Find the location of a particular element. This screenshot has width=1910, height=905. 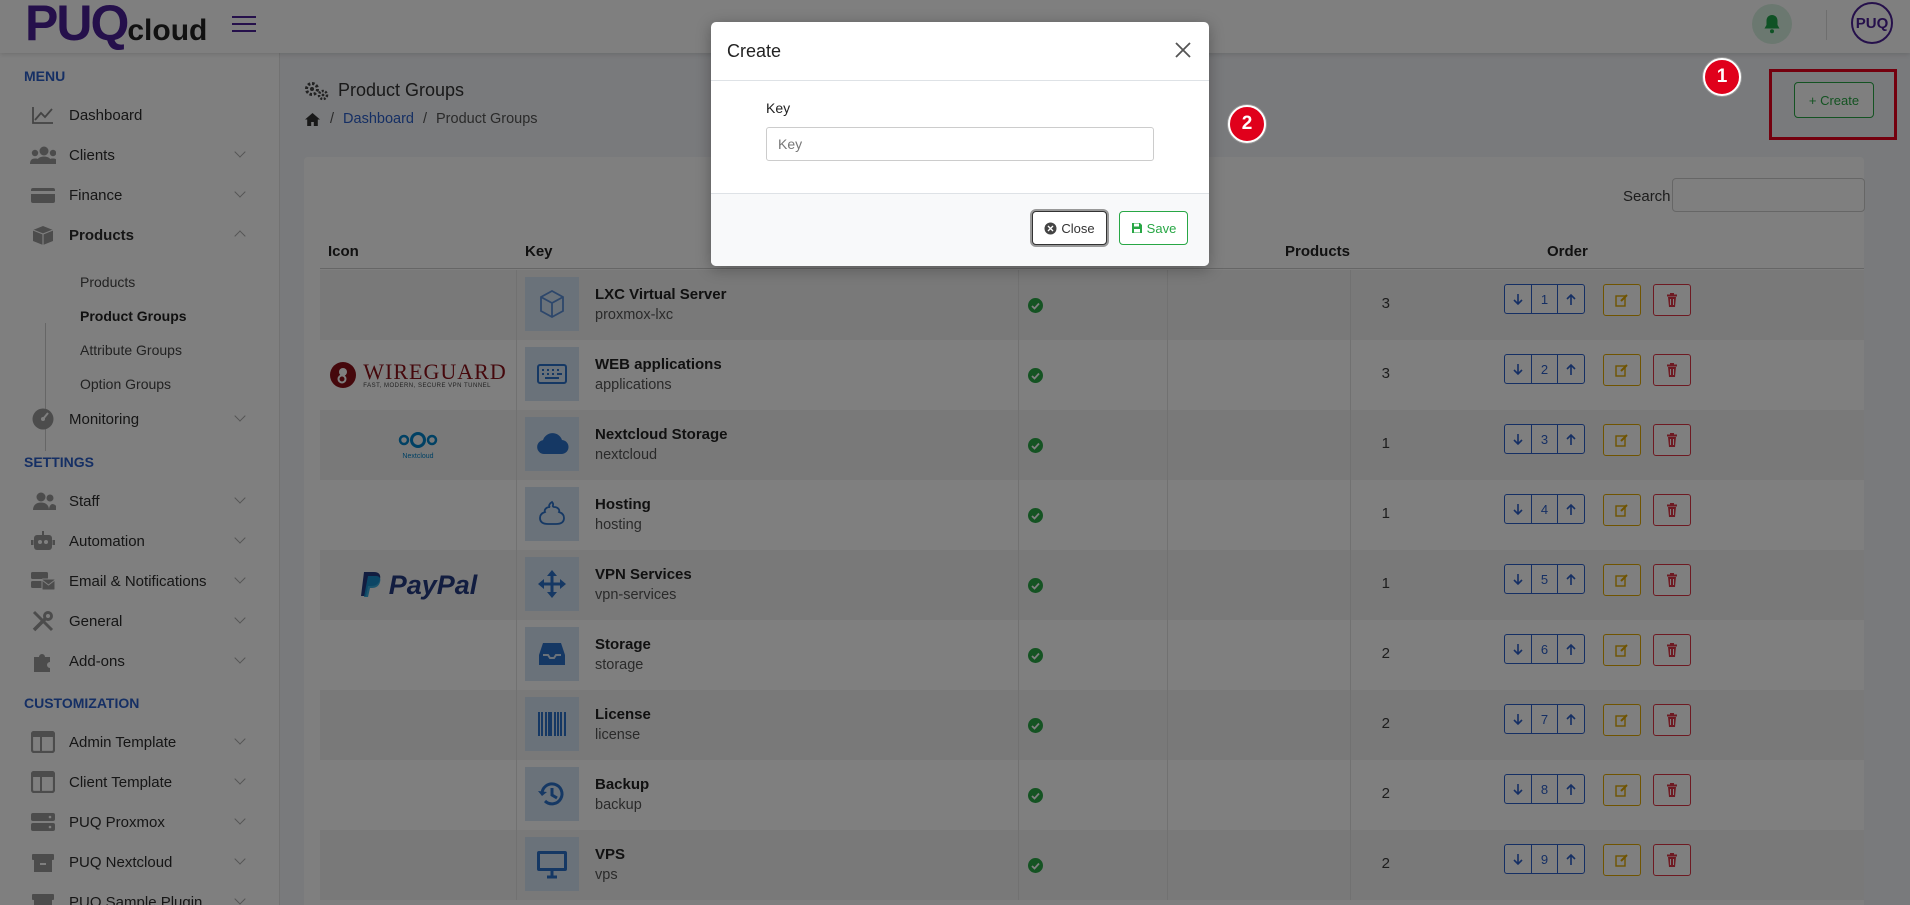

step-marker-1: 1 is located at coordinates (1722, 77).